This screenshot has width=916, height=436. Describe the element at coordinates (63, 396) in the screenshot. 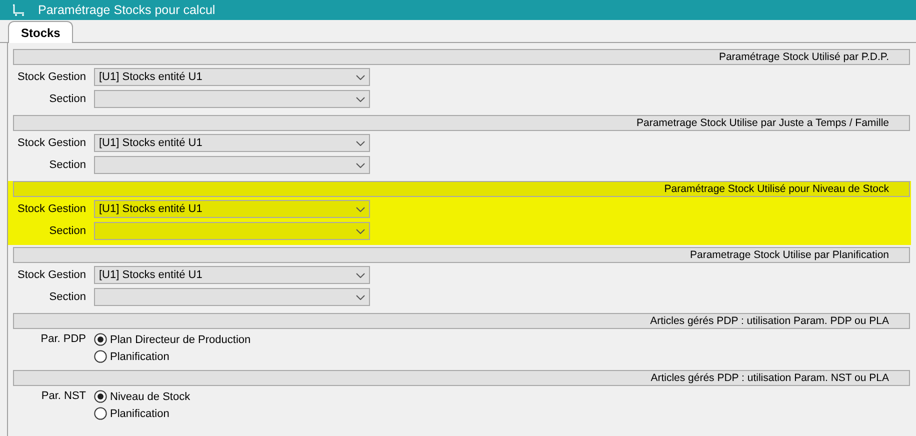

I see `field-label: Par. NST` at that location.